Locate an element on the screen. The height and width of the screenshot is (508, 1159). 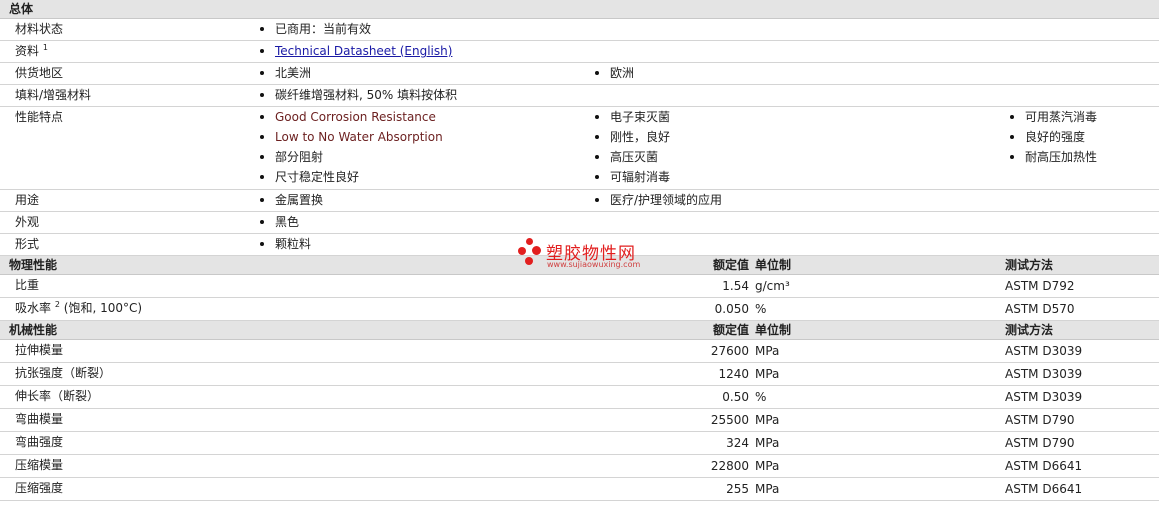
nominal-value: 255 is located at coordinates (672, 489).